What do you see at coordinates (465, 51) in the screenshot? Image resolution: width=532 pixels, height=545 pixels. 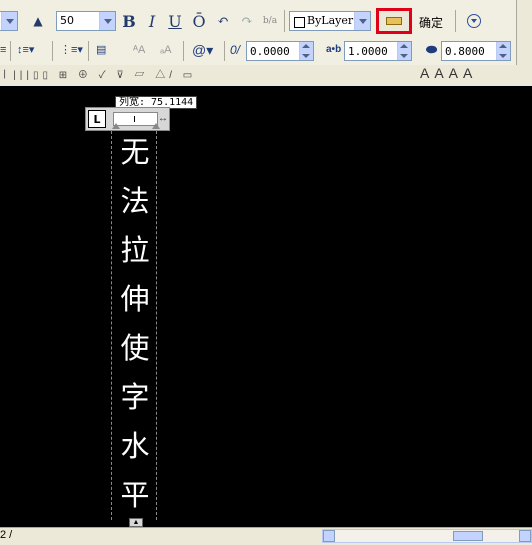 I see `width-factor-value: 0.8000` at bounding box center [465, 51].